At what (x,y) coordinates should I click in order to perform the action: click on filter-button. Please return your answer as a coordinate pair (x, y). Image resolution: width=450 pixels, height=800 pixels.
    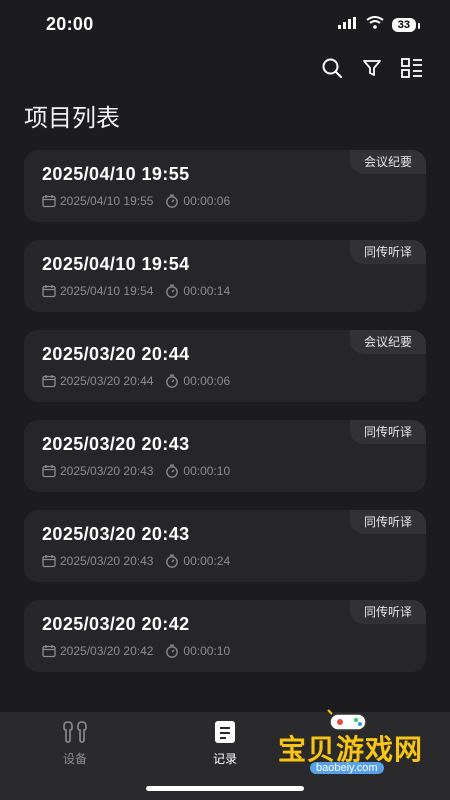
    Looking at the image, I should click on (372, 70).